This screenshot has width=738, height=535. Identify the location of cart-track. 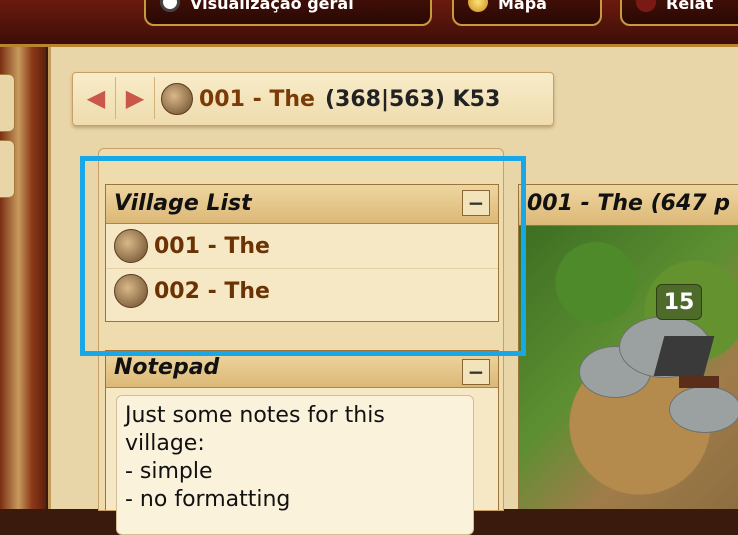
(699, 382).